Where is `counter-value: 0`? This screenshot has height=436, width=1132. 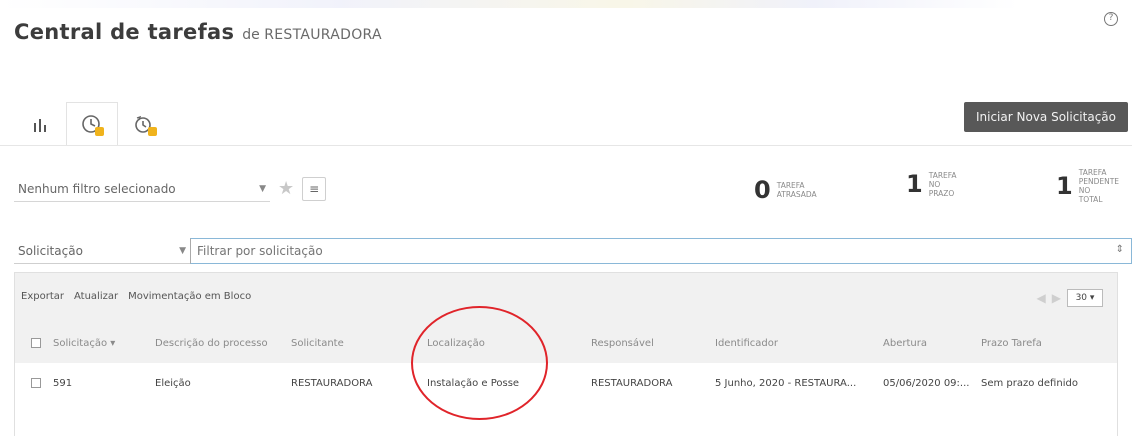
counter-value: 0 is located at coordinates (762, 190).